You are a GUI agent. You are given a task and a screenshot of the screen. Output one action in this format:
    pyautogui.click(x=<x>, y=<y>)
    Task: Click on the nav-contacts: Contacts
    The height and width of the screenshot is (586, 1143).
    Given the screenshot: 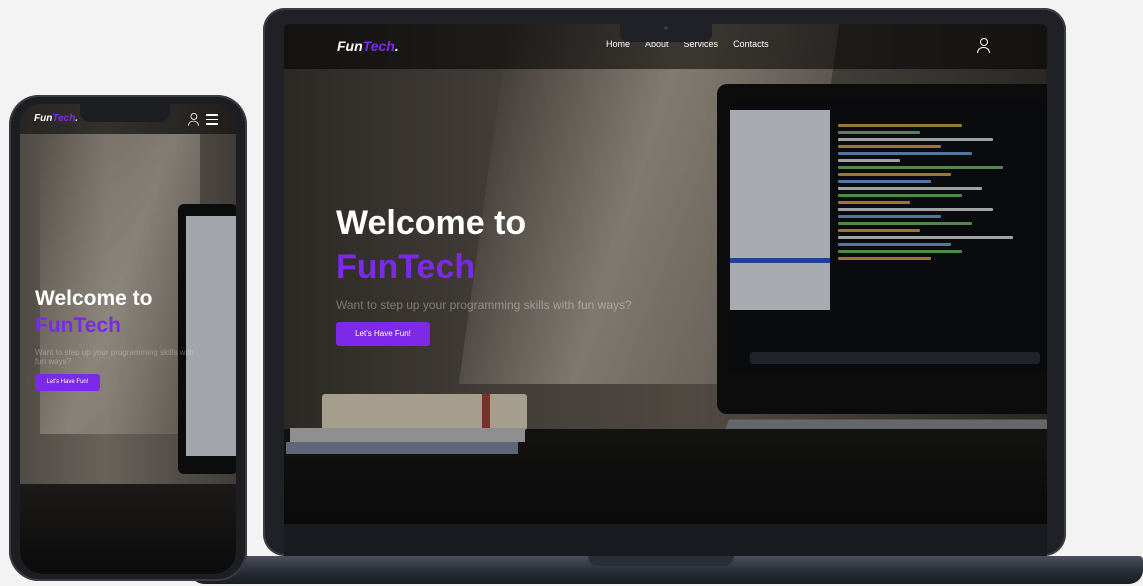 What is the action you would take?
    pyautogui.click(x=751, y=44)
    